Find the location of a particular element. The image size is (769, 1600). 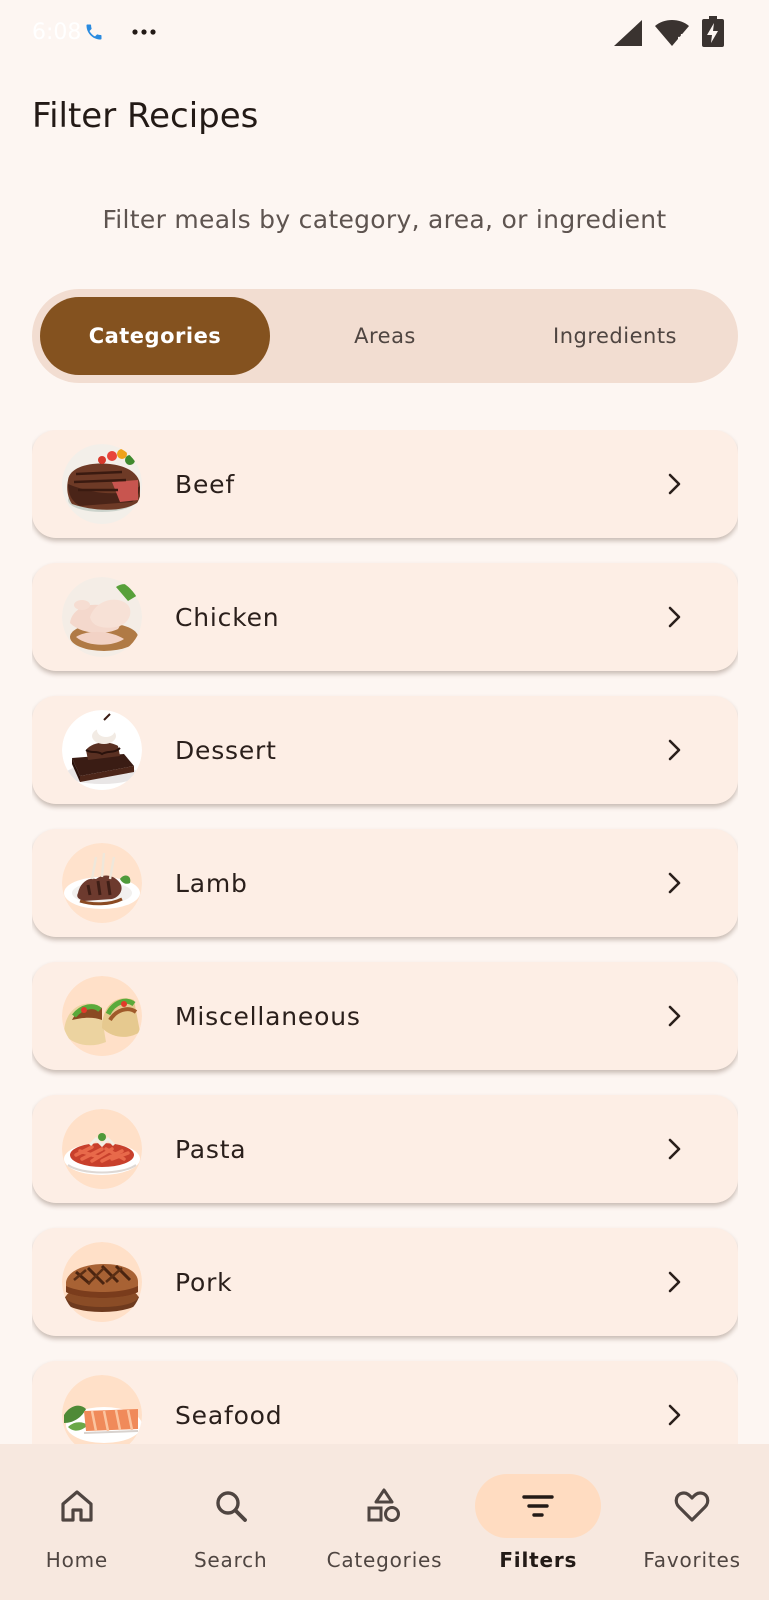

page-title: Filter Recipes is located at coordinates (145, 116).